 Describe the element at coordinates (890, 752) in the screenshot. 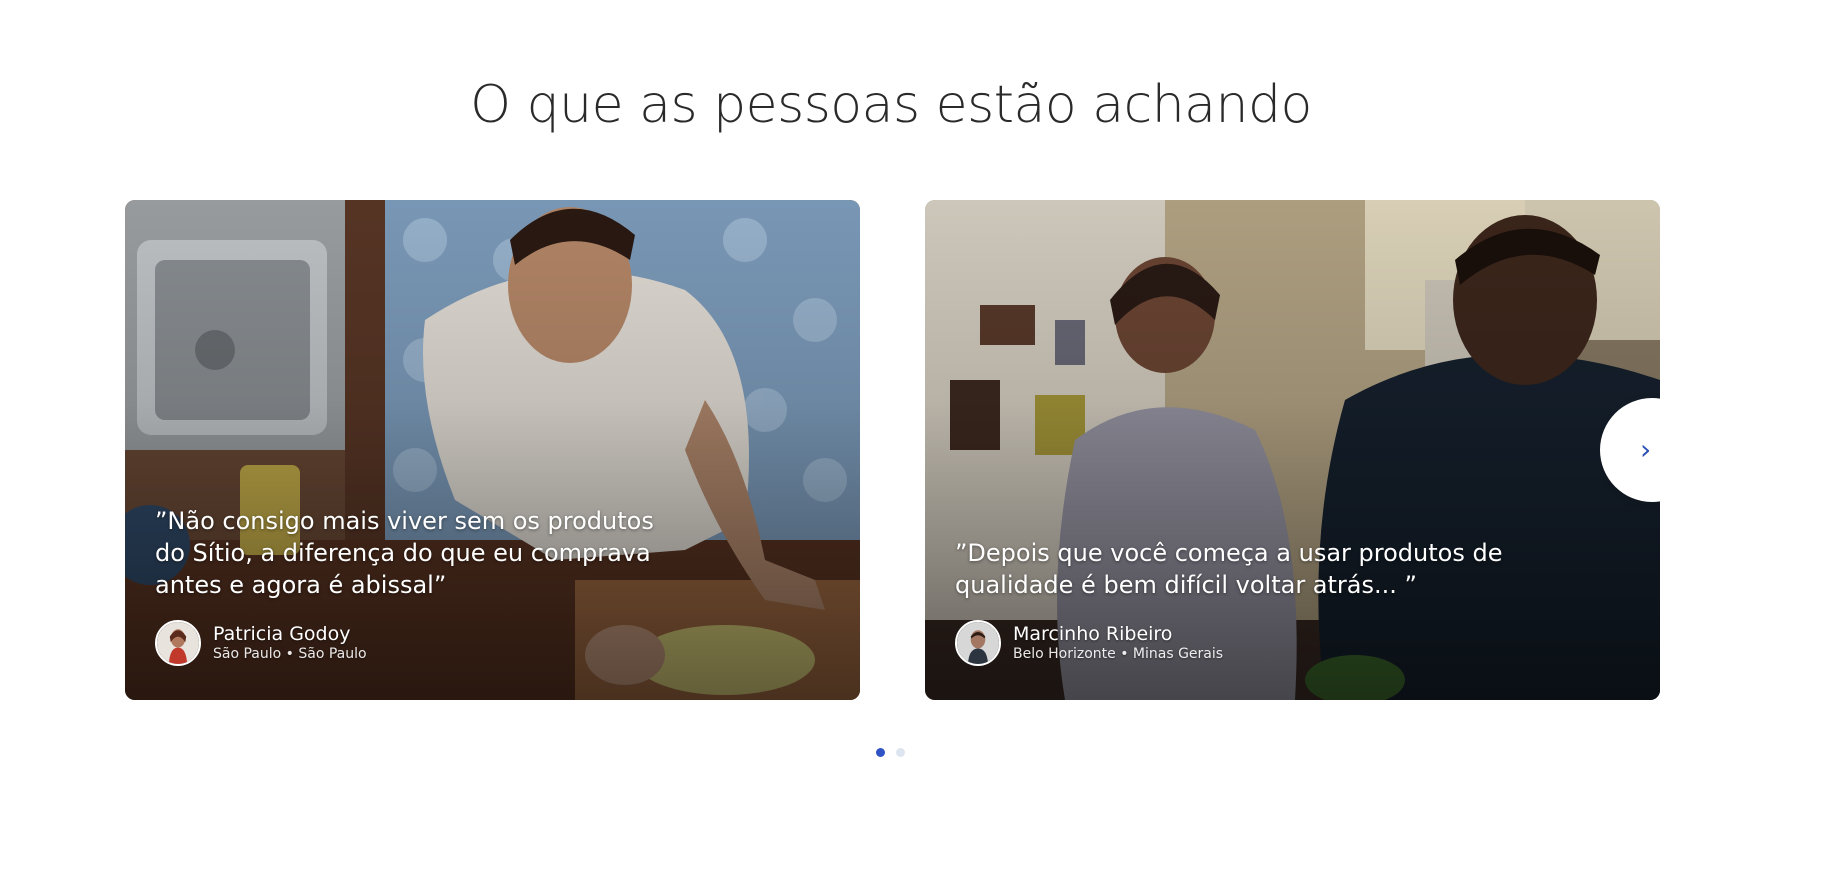

I see `carousel-pagination` at that location.